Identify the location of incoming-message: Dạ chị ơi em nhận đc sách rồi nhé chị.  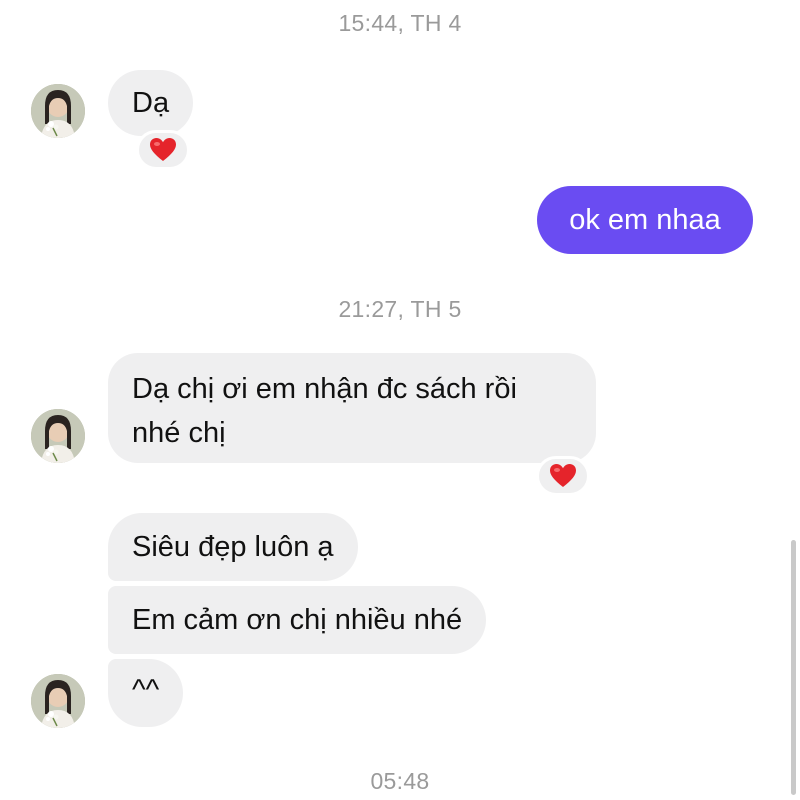
(352, 408).